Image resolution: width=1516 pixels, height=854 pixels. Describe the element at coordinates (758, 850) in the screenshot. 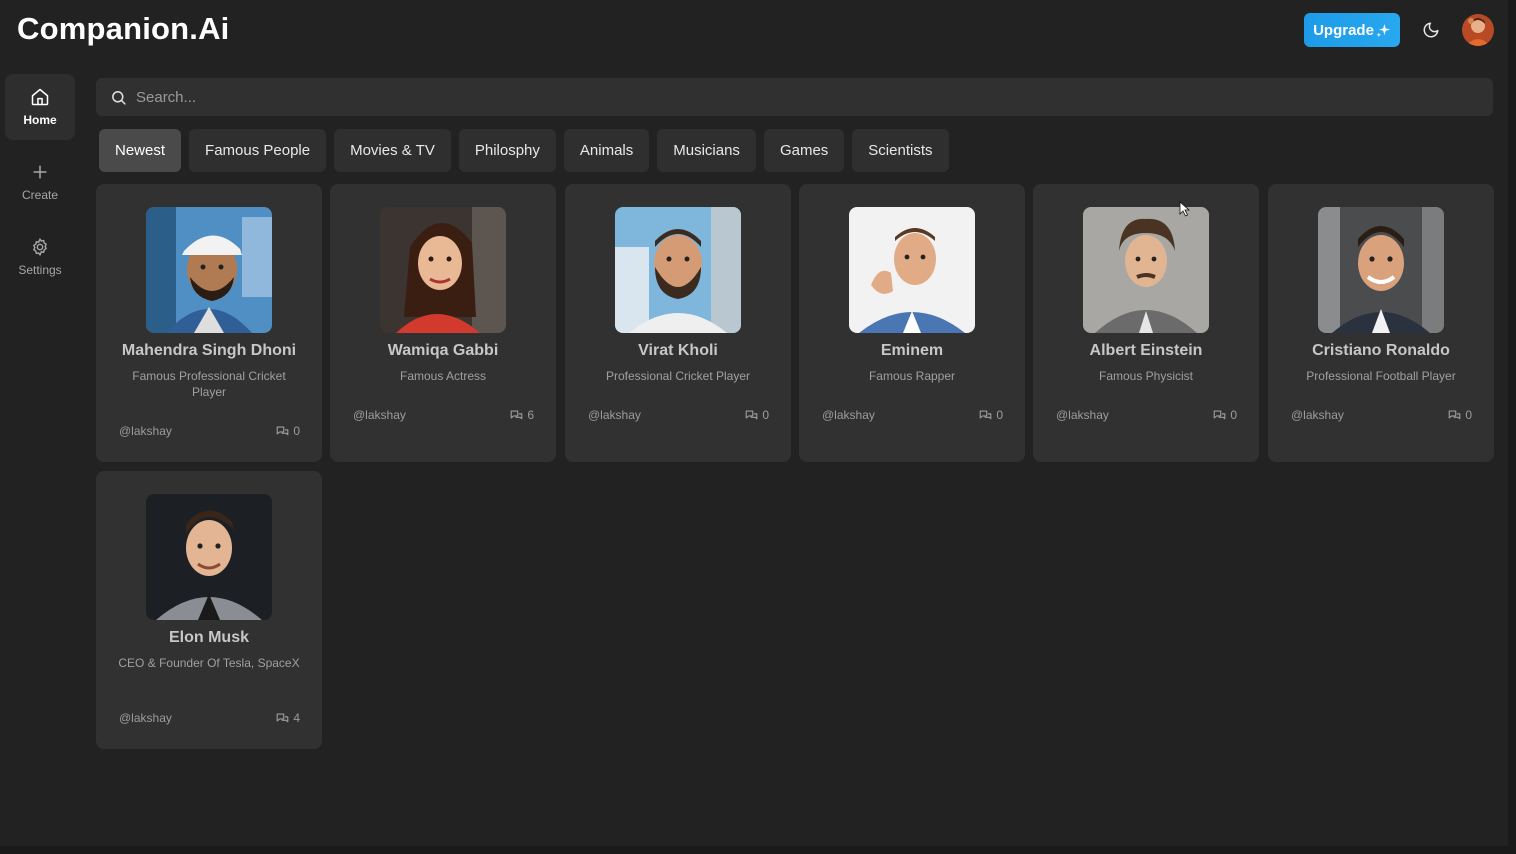

I see `window-edge-bottom` at that location.